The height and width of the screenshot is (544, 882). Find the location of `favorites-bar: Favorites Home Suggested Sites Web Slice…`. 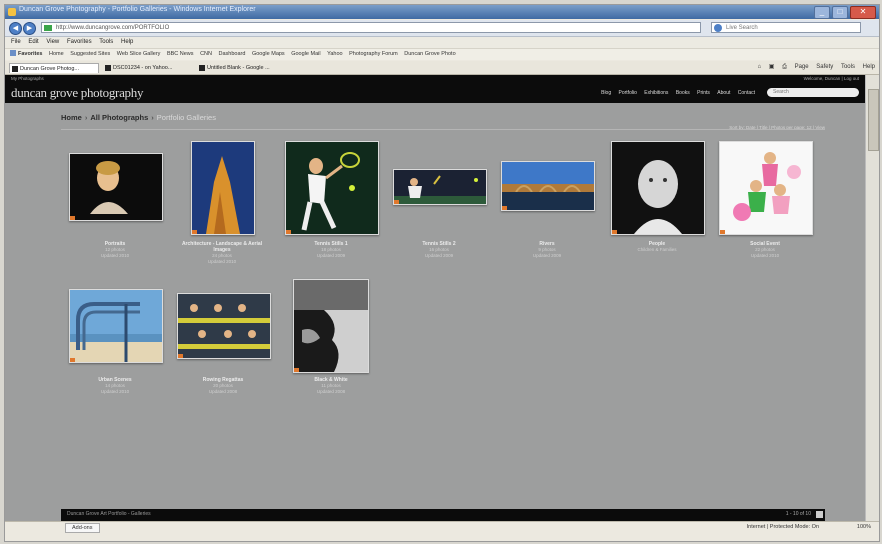

favorites-bar: Favorites Home Suggested Sites Web Slice… is located at coordinates (442, 54).